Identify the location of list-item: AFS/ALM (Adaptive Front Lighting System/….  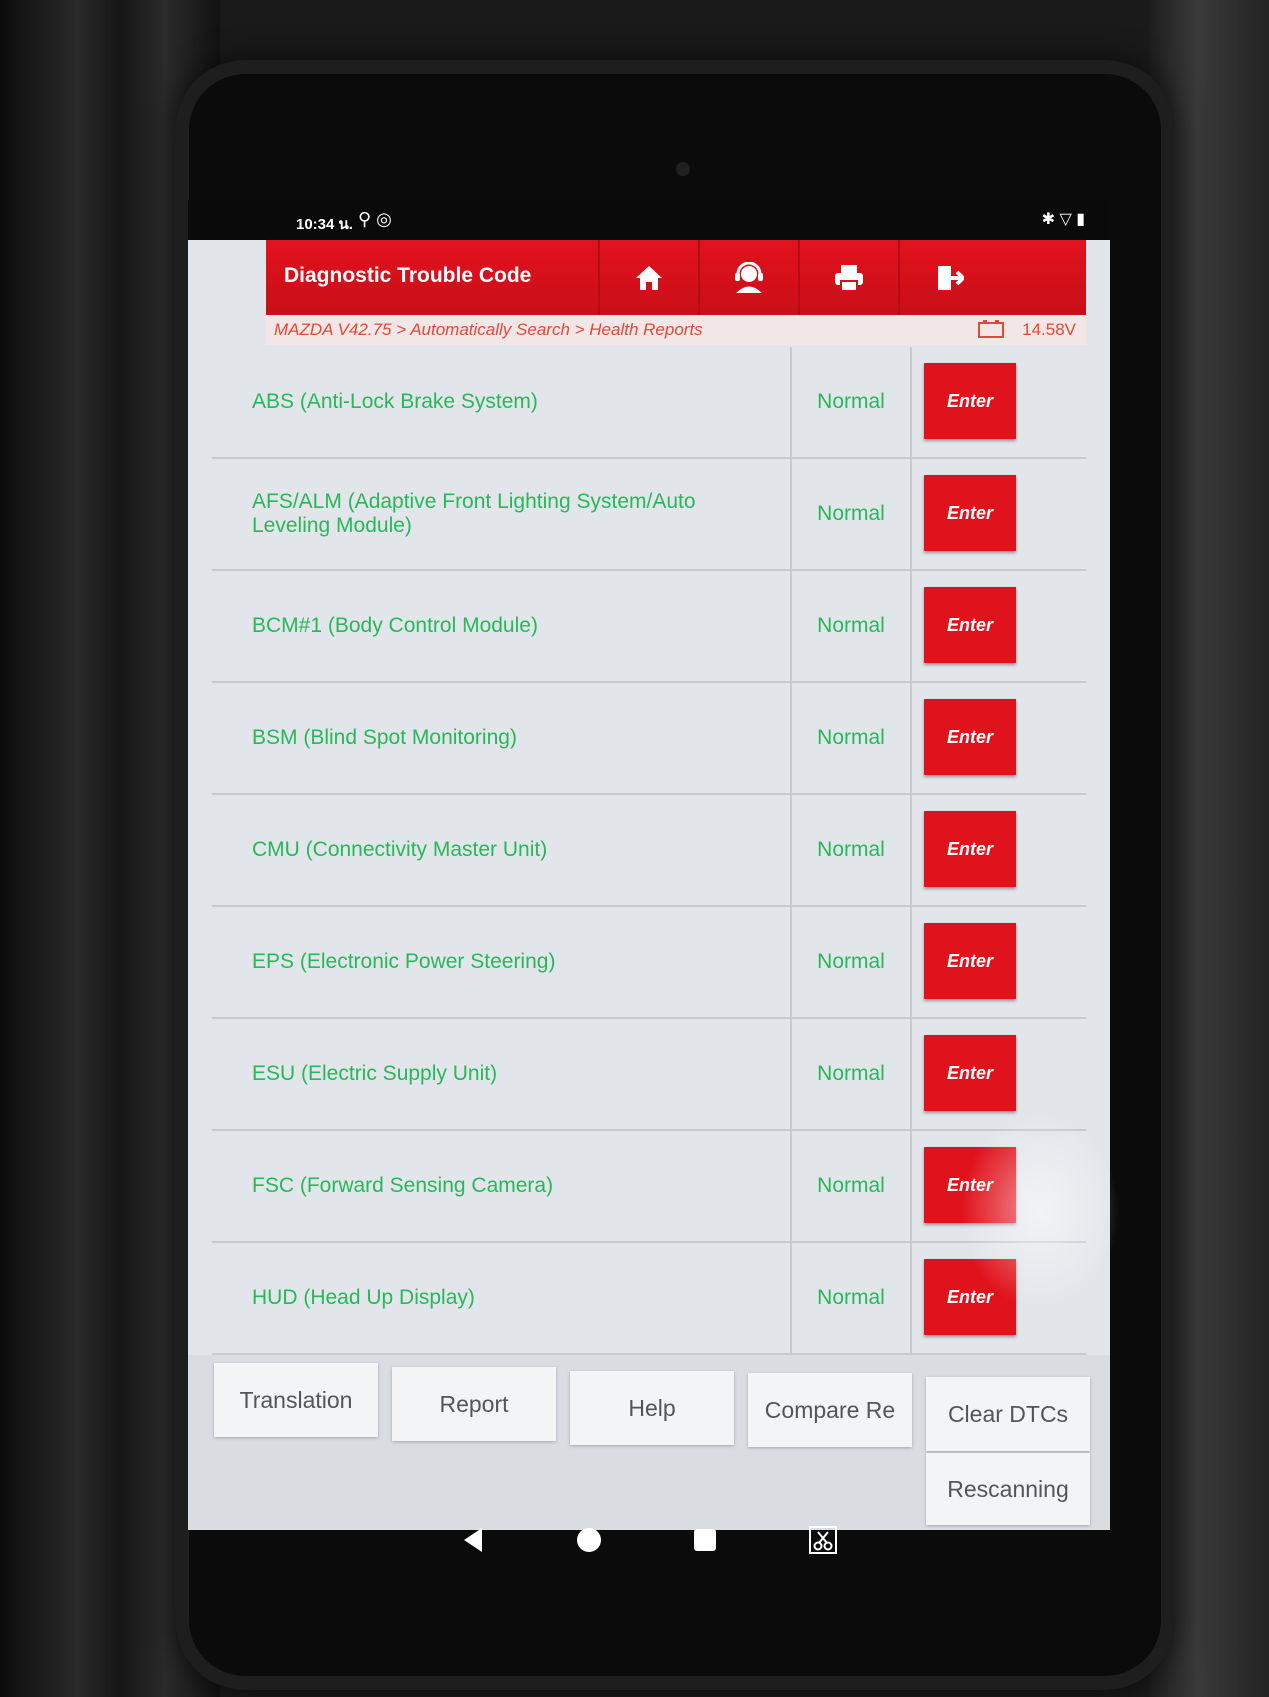
(649, 515).